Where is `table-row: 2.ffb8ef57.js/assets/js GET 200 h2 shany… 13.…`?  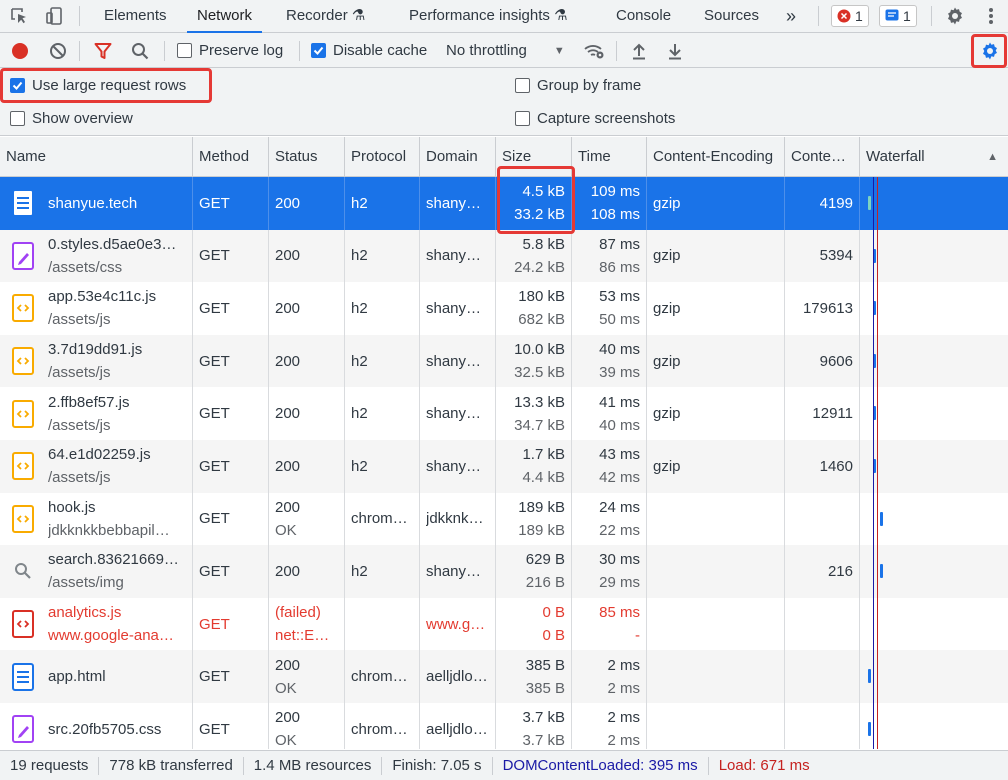 table-row: 2.ffb8ef57.js/assets/js GET 200 h2 shany… 13.… is located at coordinates (504, 413).